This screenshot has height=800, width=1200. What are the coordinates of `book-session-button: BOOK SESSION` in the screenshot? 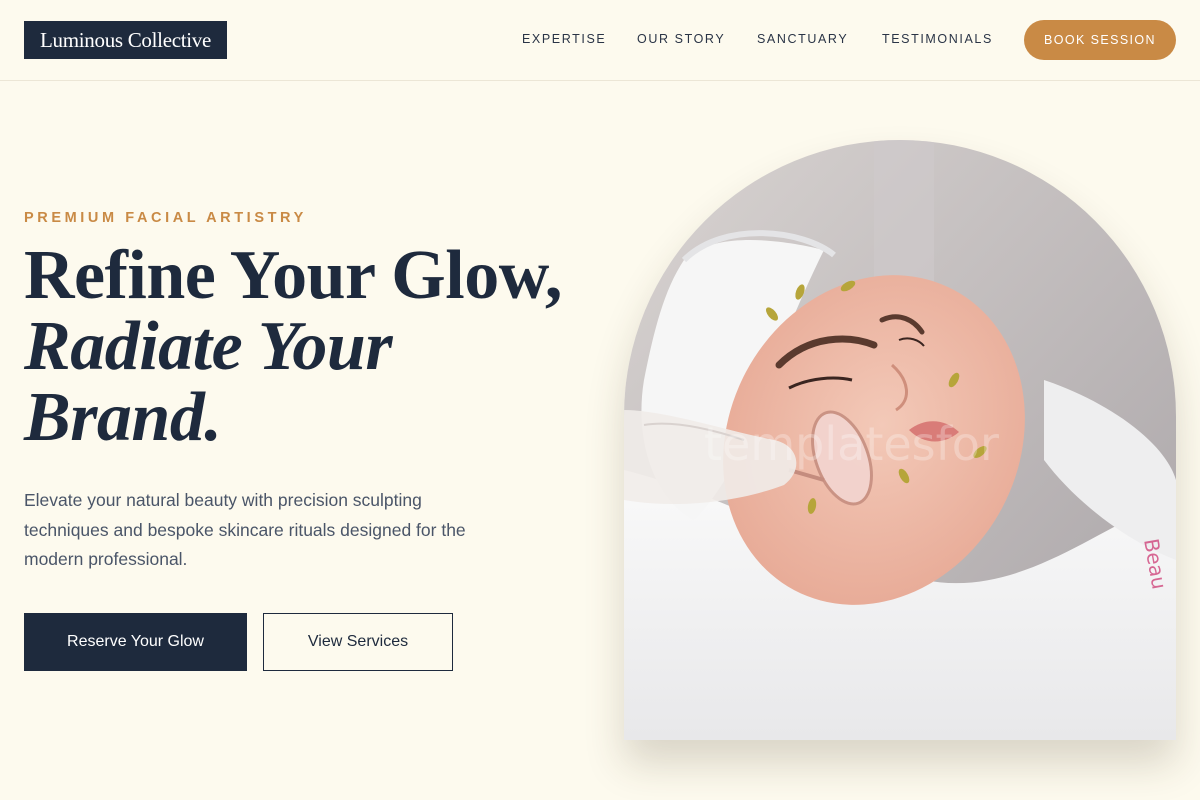 It's located at (1100, 40).